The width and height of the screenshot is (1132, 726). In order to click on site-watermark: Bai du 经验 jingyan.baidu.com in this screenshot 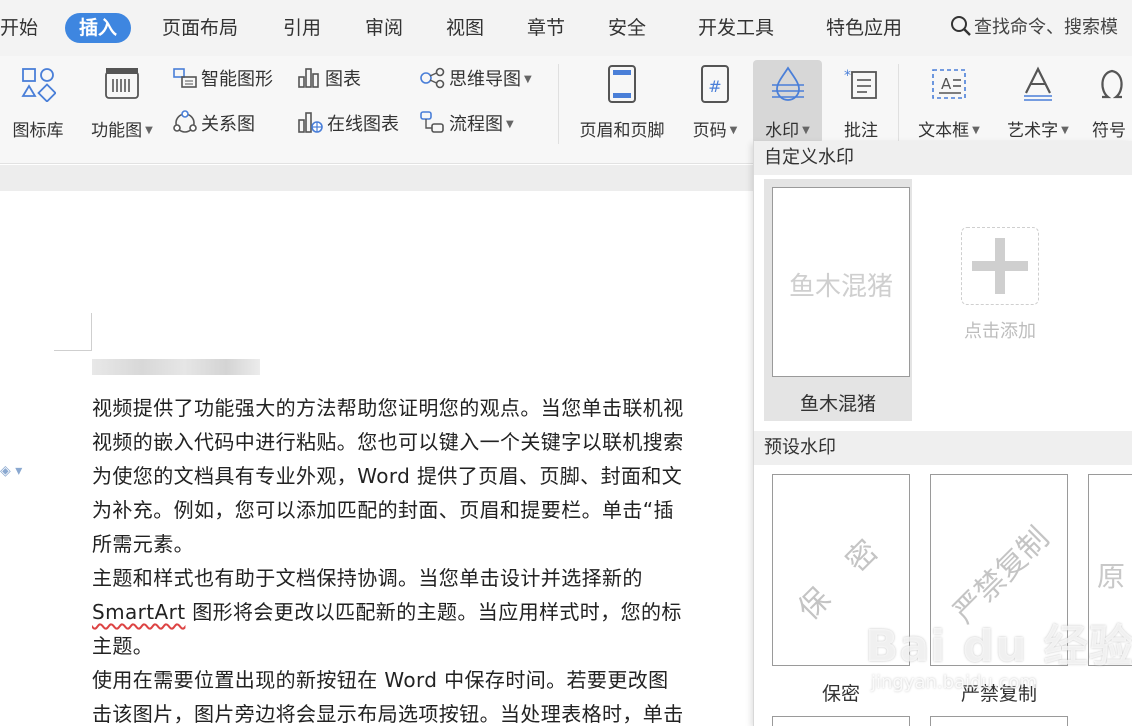, I will do `click(998, 655)`.